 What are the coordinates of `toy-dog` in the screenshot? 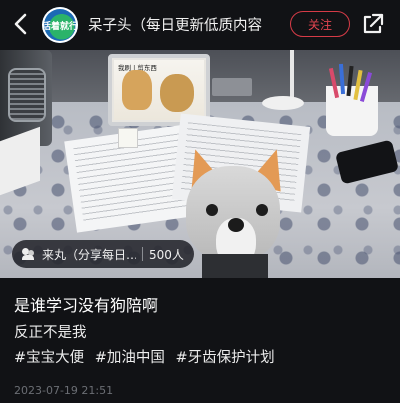 It's located at (235, 211).